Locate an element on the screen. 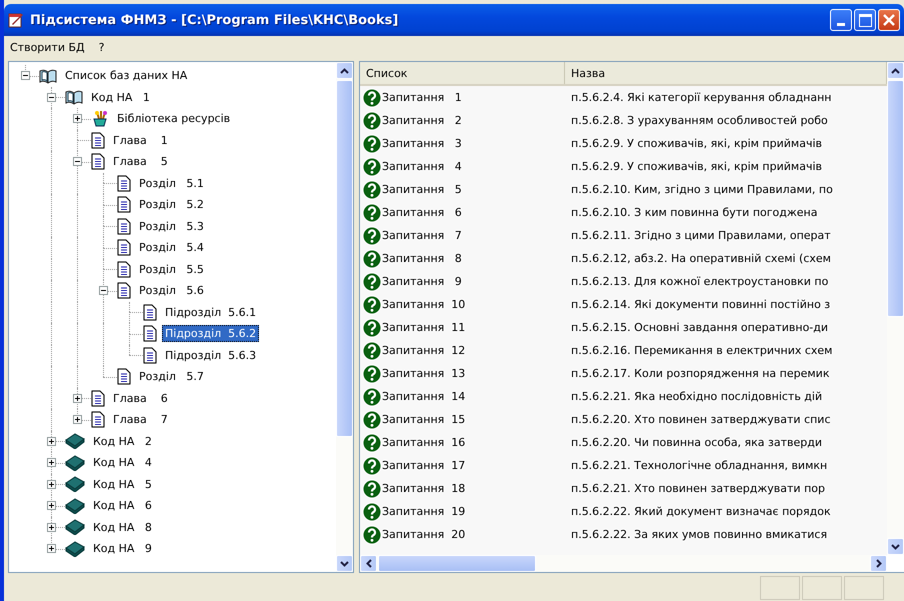 This screenshot has height=601, width=904. question-name: Запитання 13 is located at coordinates (424, 373).